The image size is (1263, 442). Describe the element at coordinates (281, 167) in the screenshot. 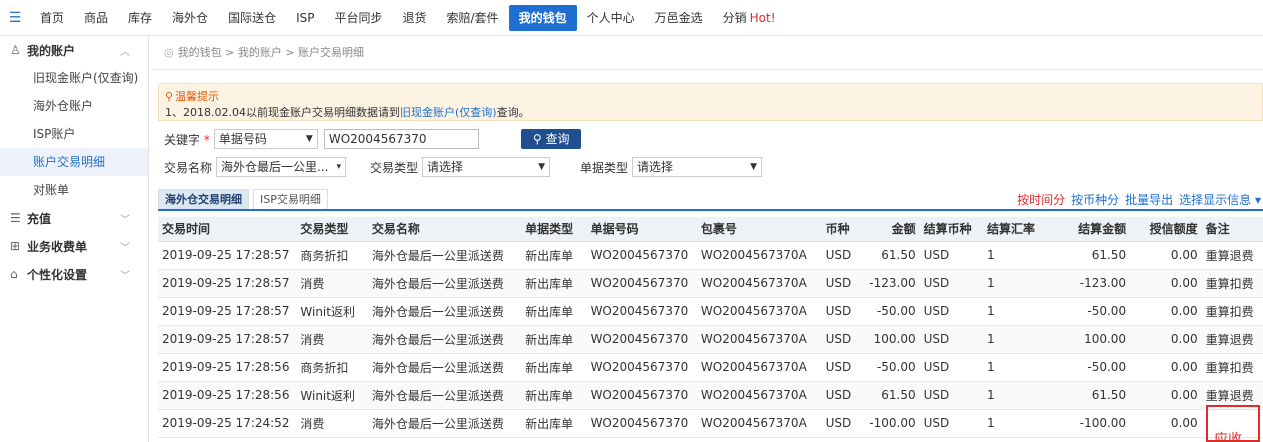

I see `trade-name-select: 海外仓最后一公里... ▾` at that location.